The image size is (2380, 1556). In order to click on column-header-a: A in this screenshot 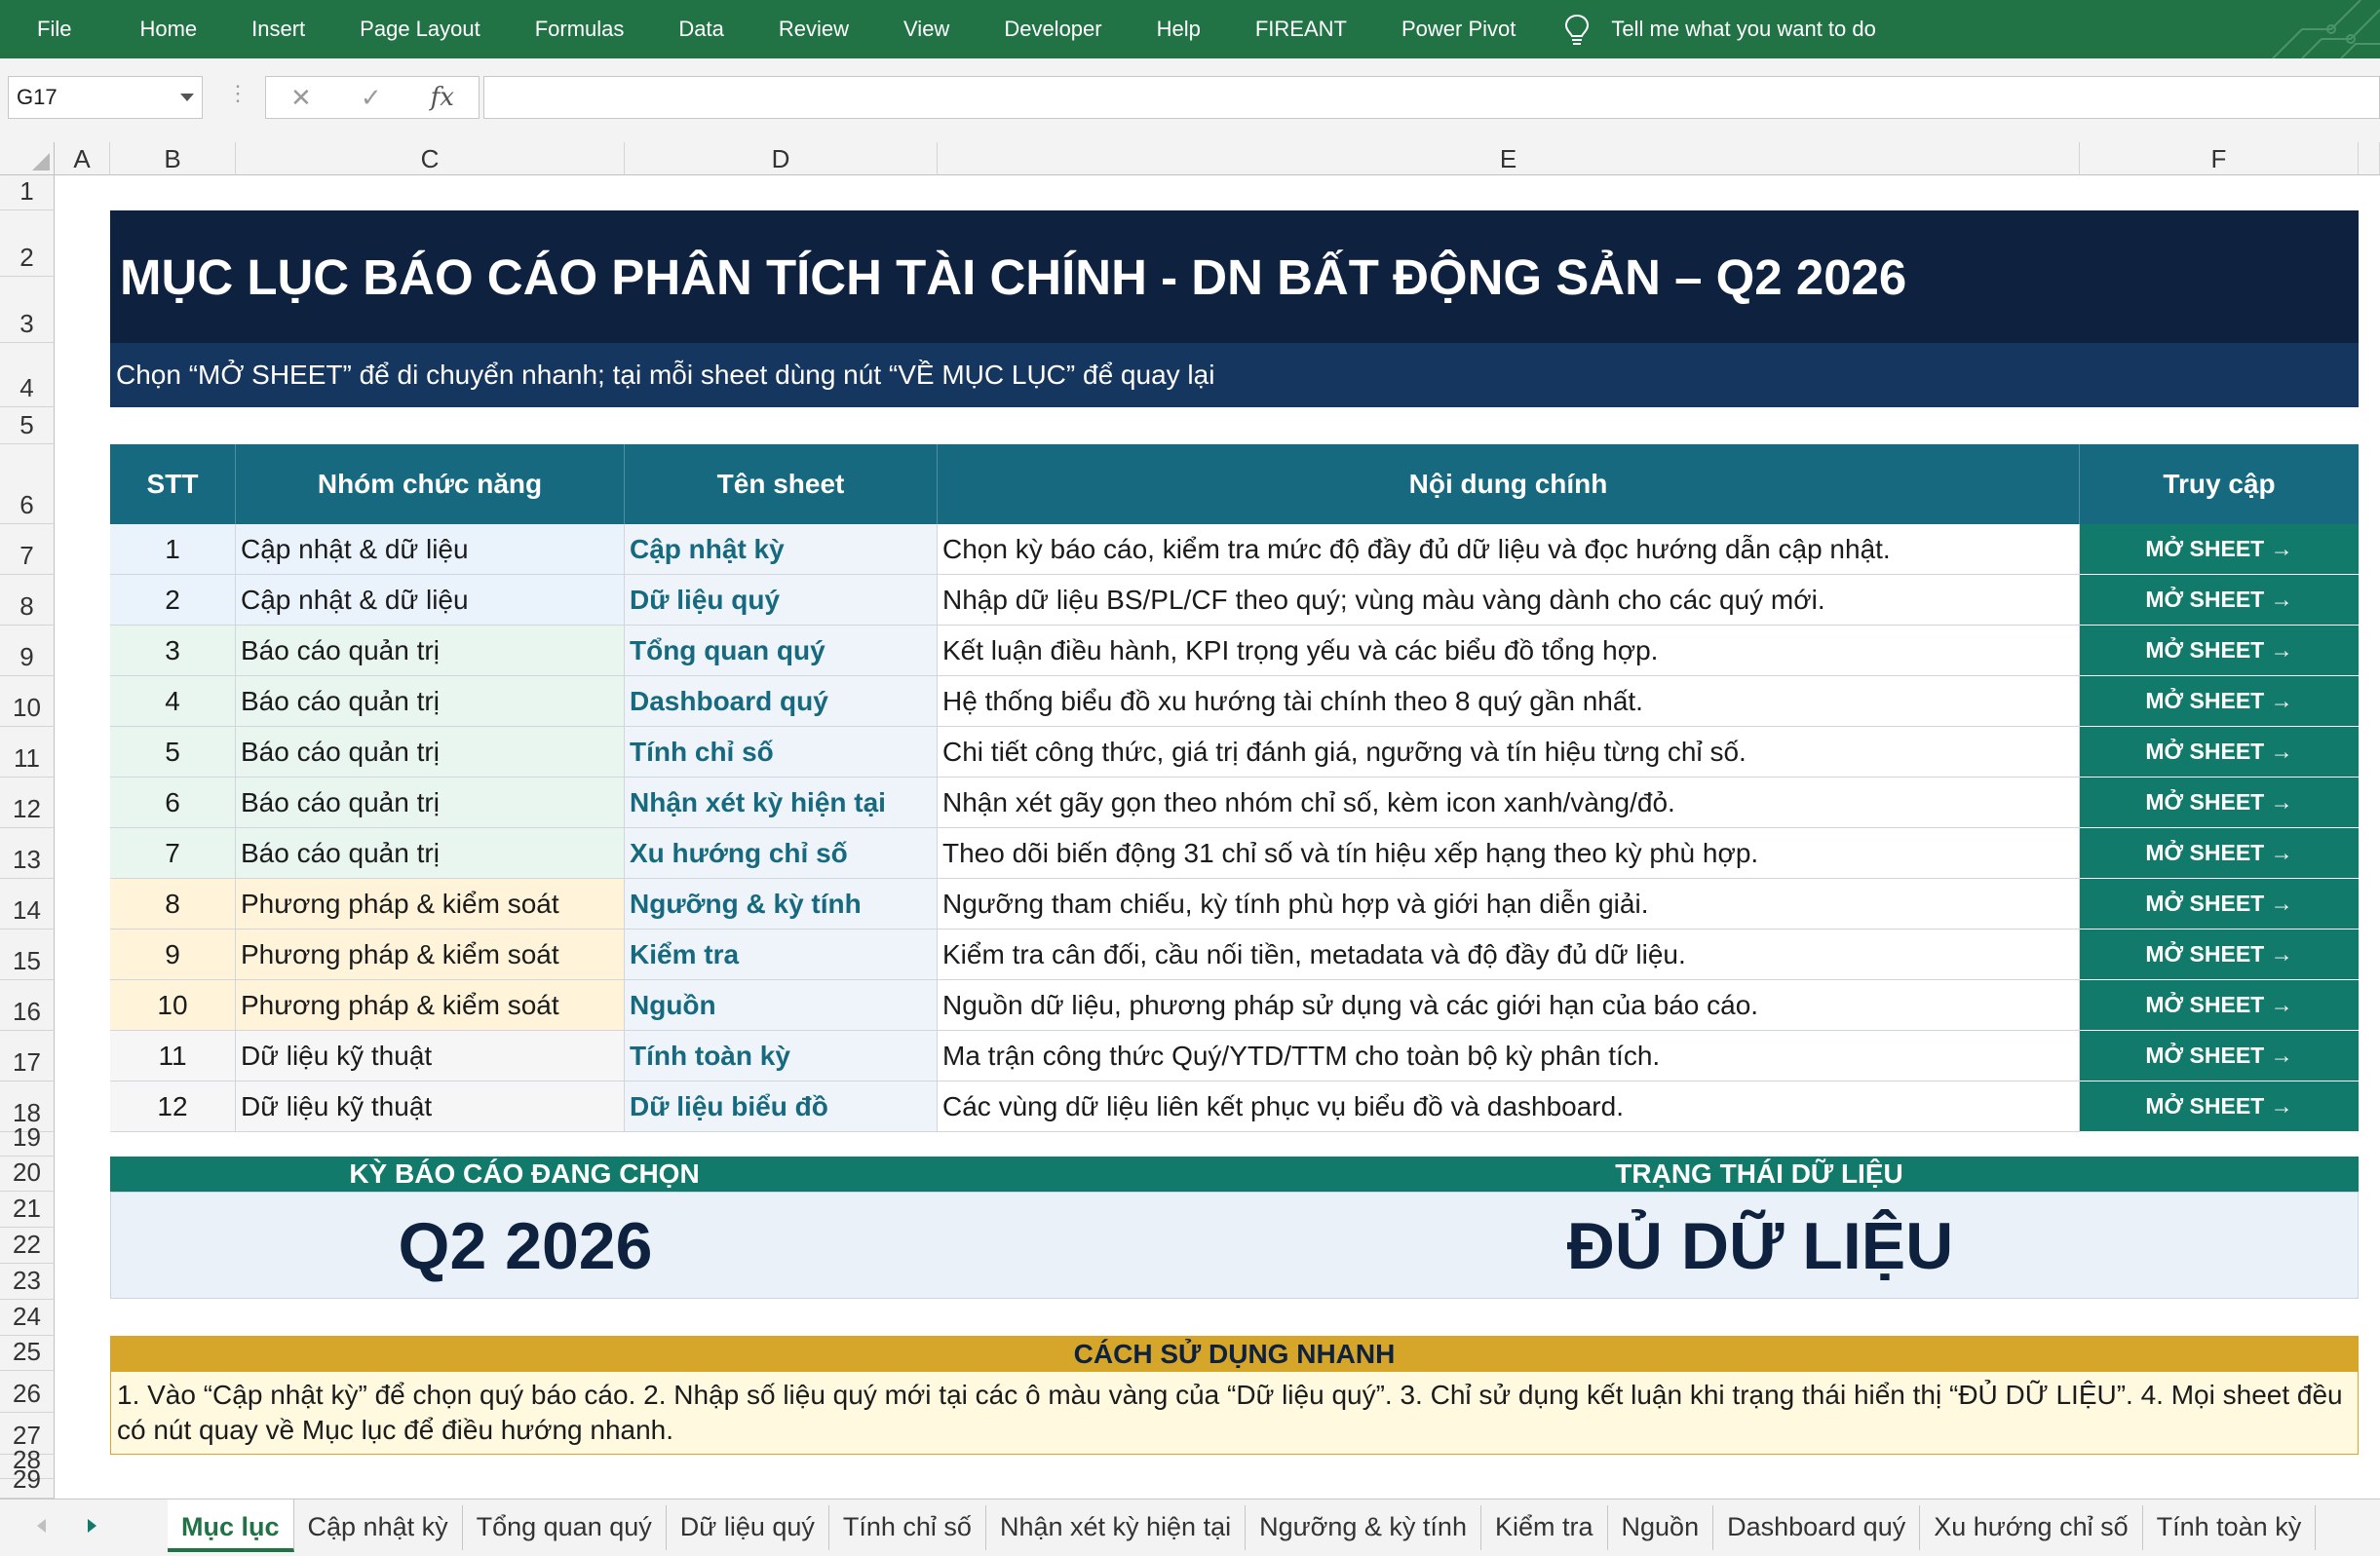, I will do `click(82, 158)`.